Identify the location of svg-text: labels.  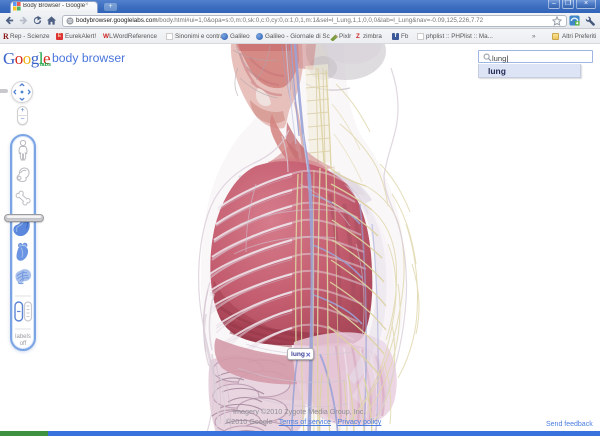
(23, 337).